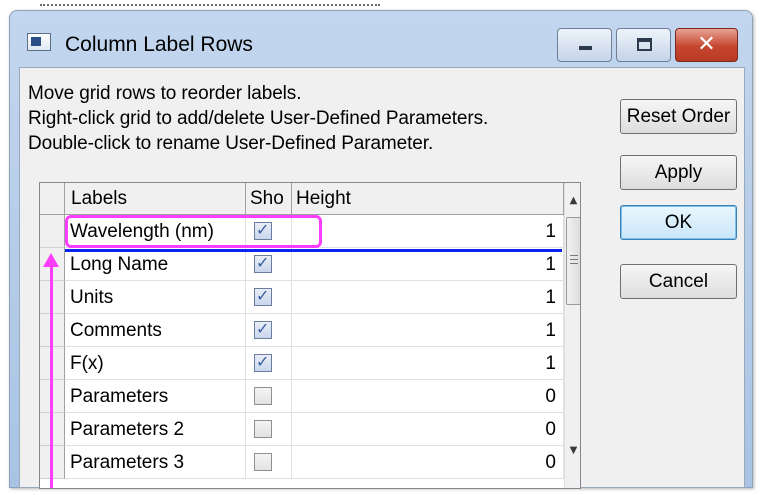 This screenshot has height=495, width=763. What do you see at coordinates (584, 45) in the screenshot?
I see `minimize-button` at bounding box center [584, 45].